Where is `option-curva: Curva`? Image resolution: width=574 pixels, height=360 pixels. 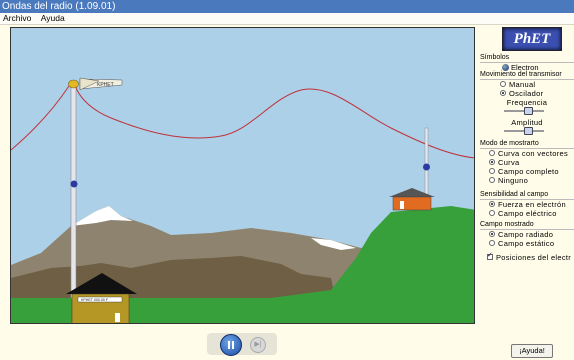 option-curva: Curva is located at coordinates (531, 162).